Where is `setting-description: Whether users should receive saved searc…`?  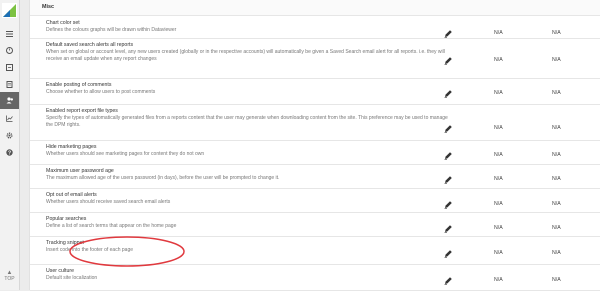 setting-description: Whether users should receive saved searc… is located at coordinates (108, 202).